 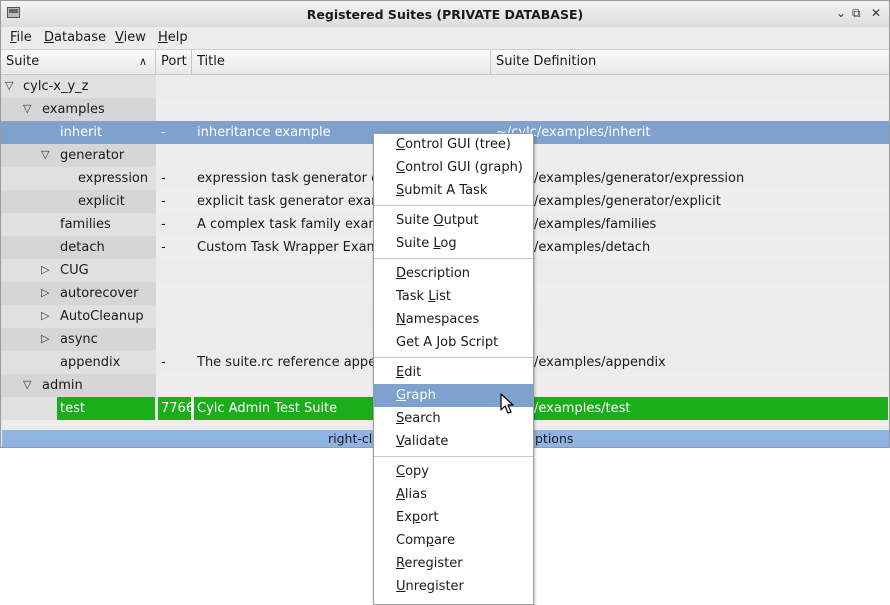 What do you see at coordinates (267, 408) in the screenshot?
I see `suite-title: Cylc Admin Test Suite` at bounding box center [267, 408].